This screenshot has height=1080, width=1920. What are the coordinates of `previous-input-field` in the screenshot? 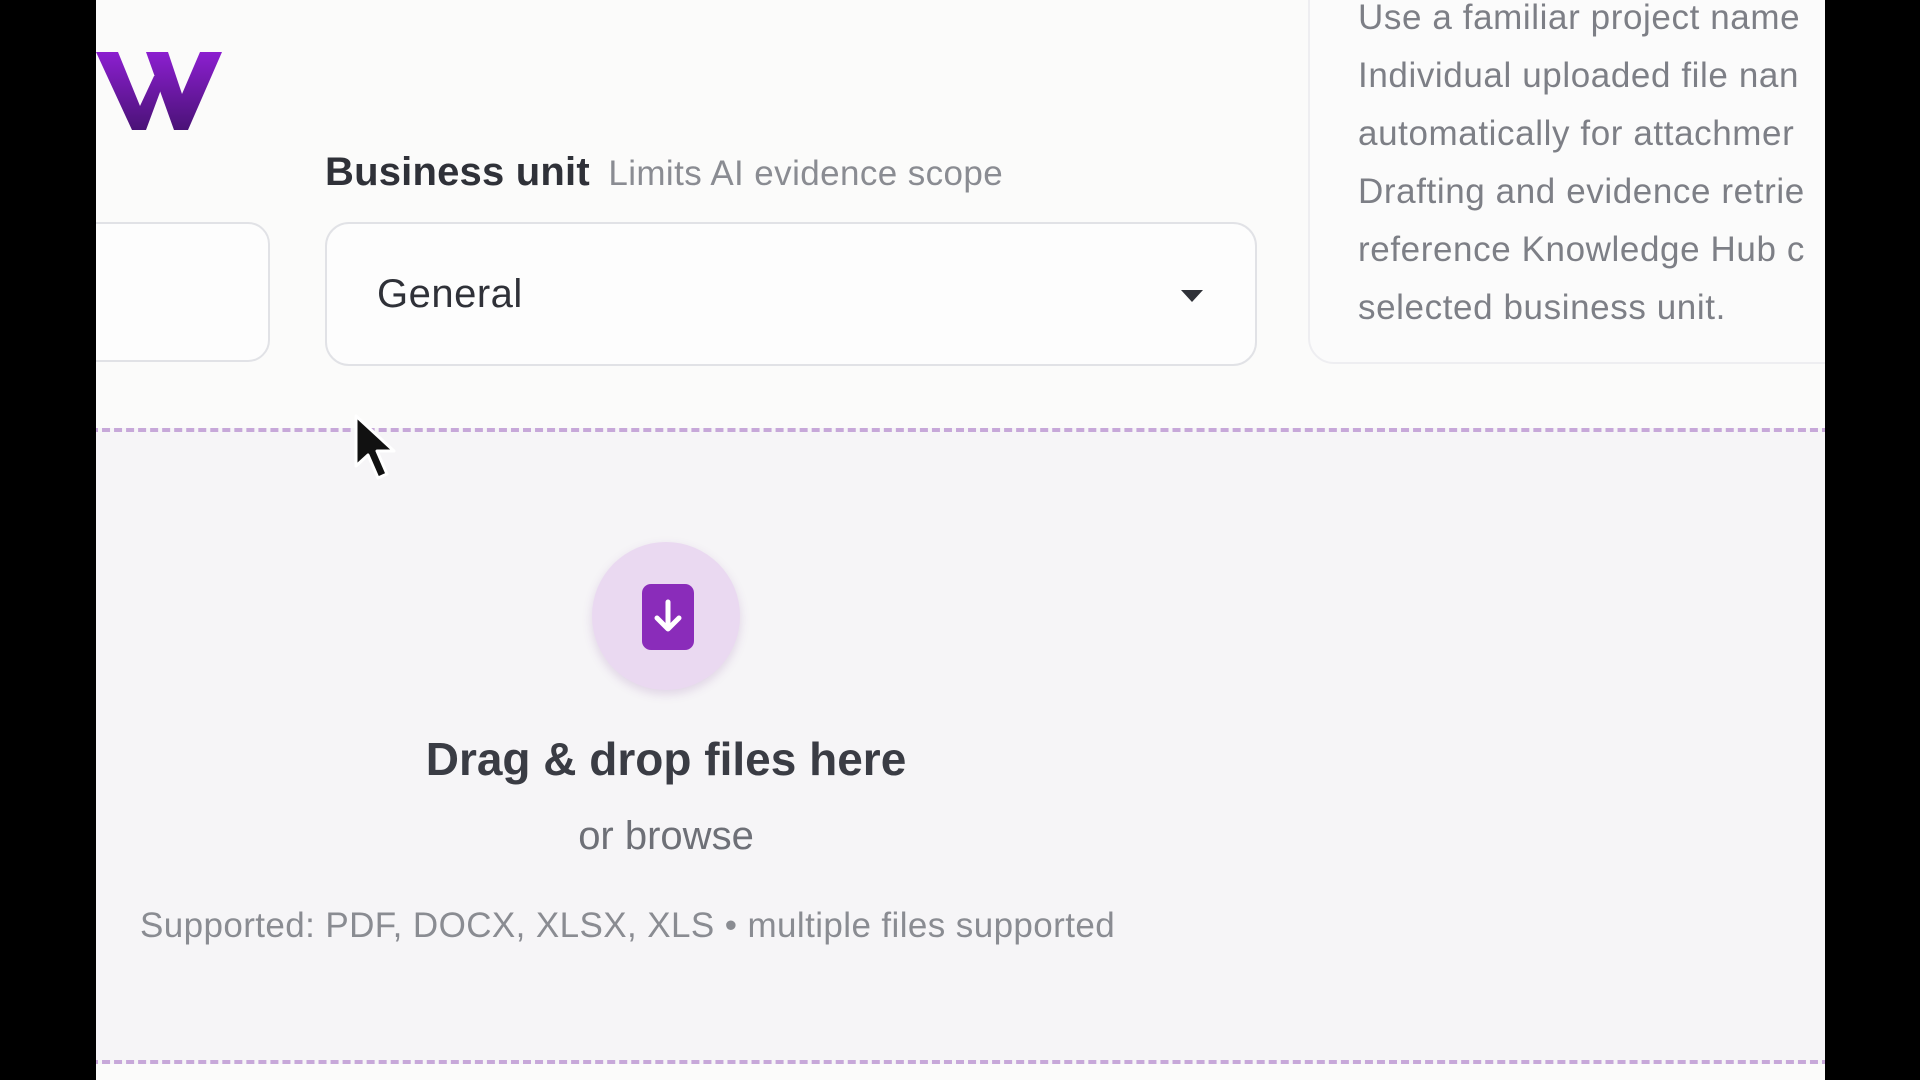 It's located at (183, 292).